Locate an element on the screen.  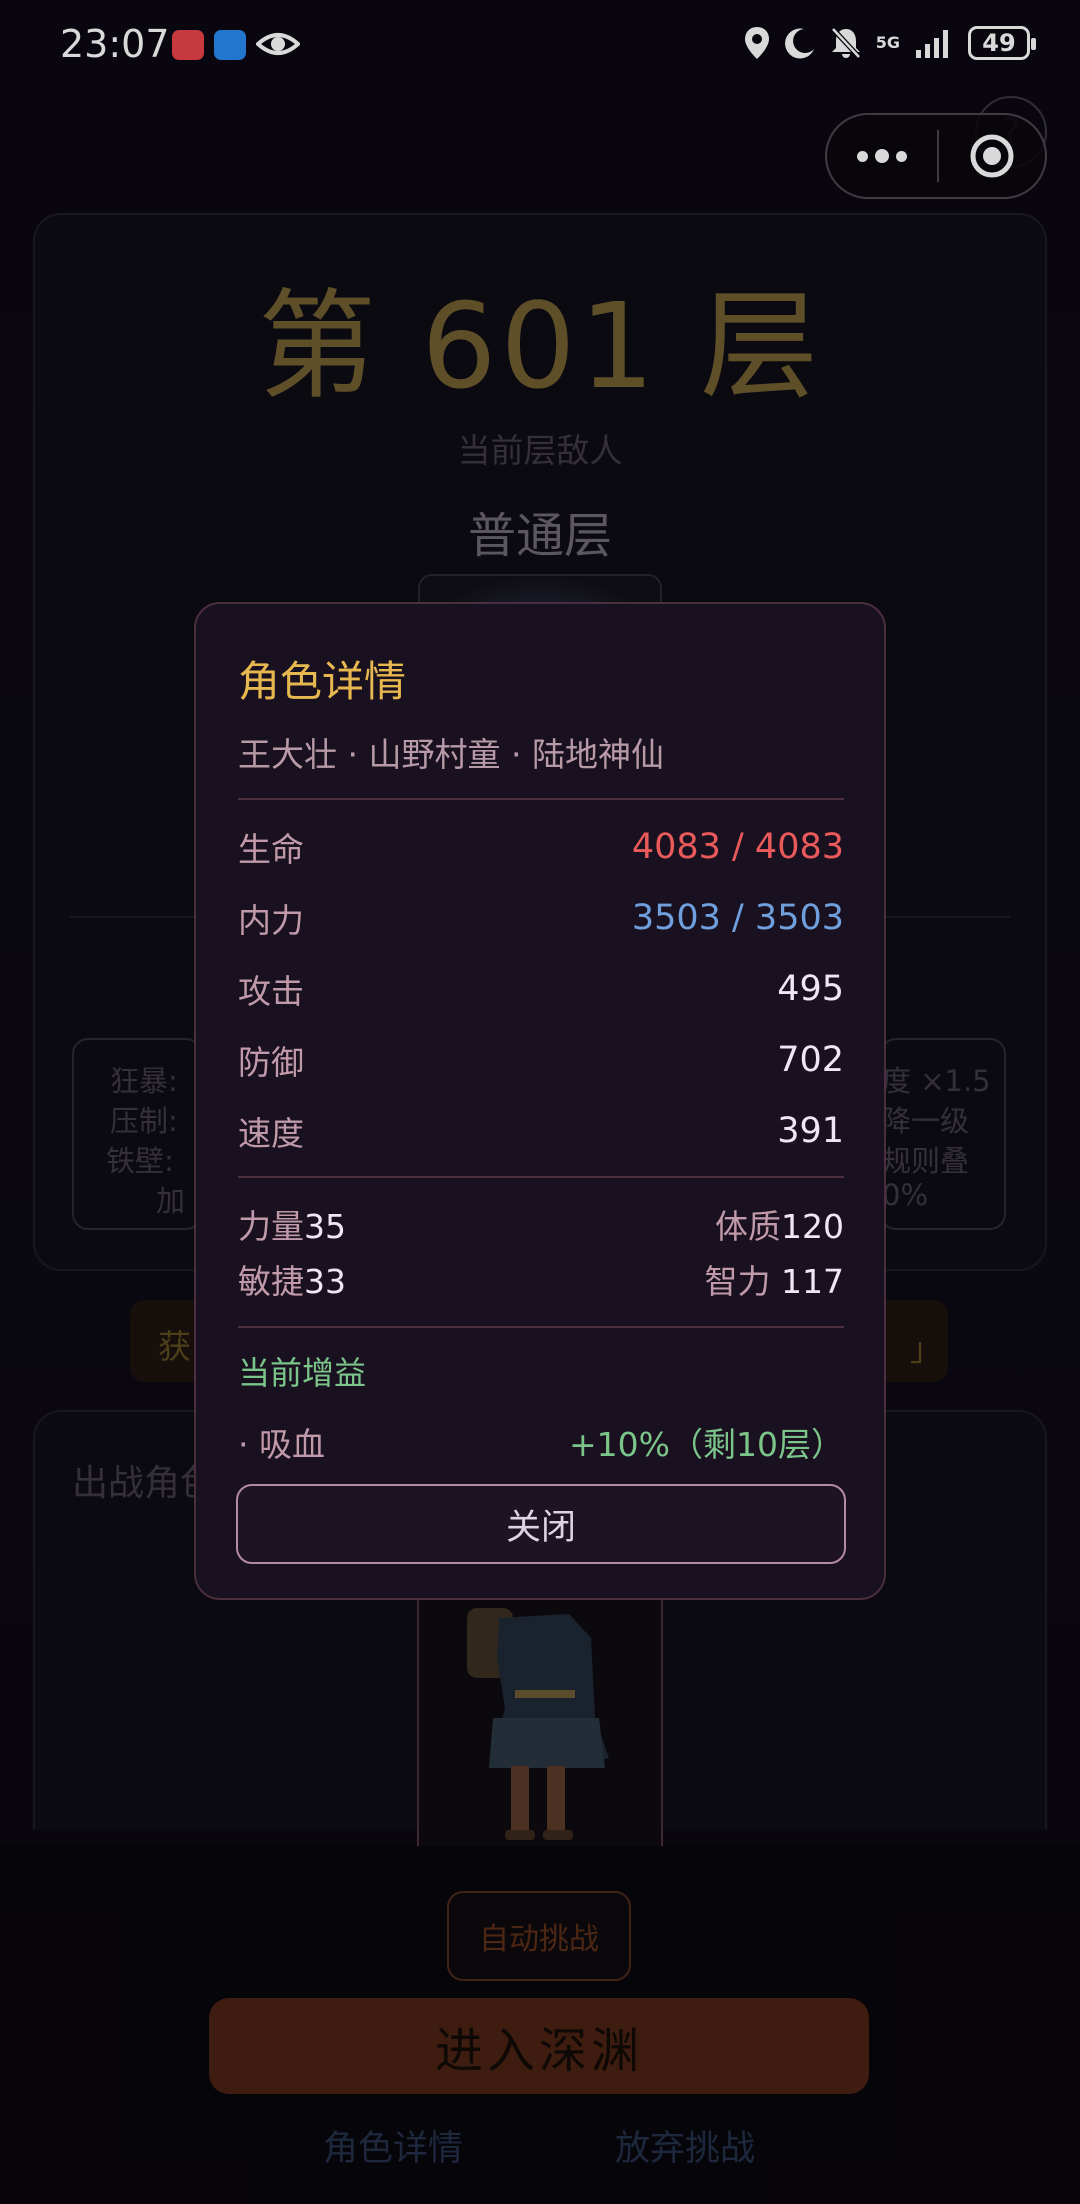
attr-intellect: 智力 117 is located at coordinates (774, 1281).